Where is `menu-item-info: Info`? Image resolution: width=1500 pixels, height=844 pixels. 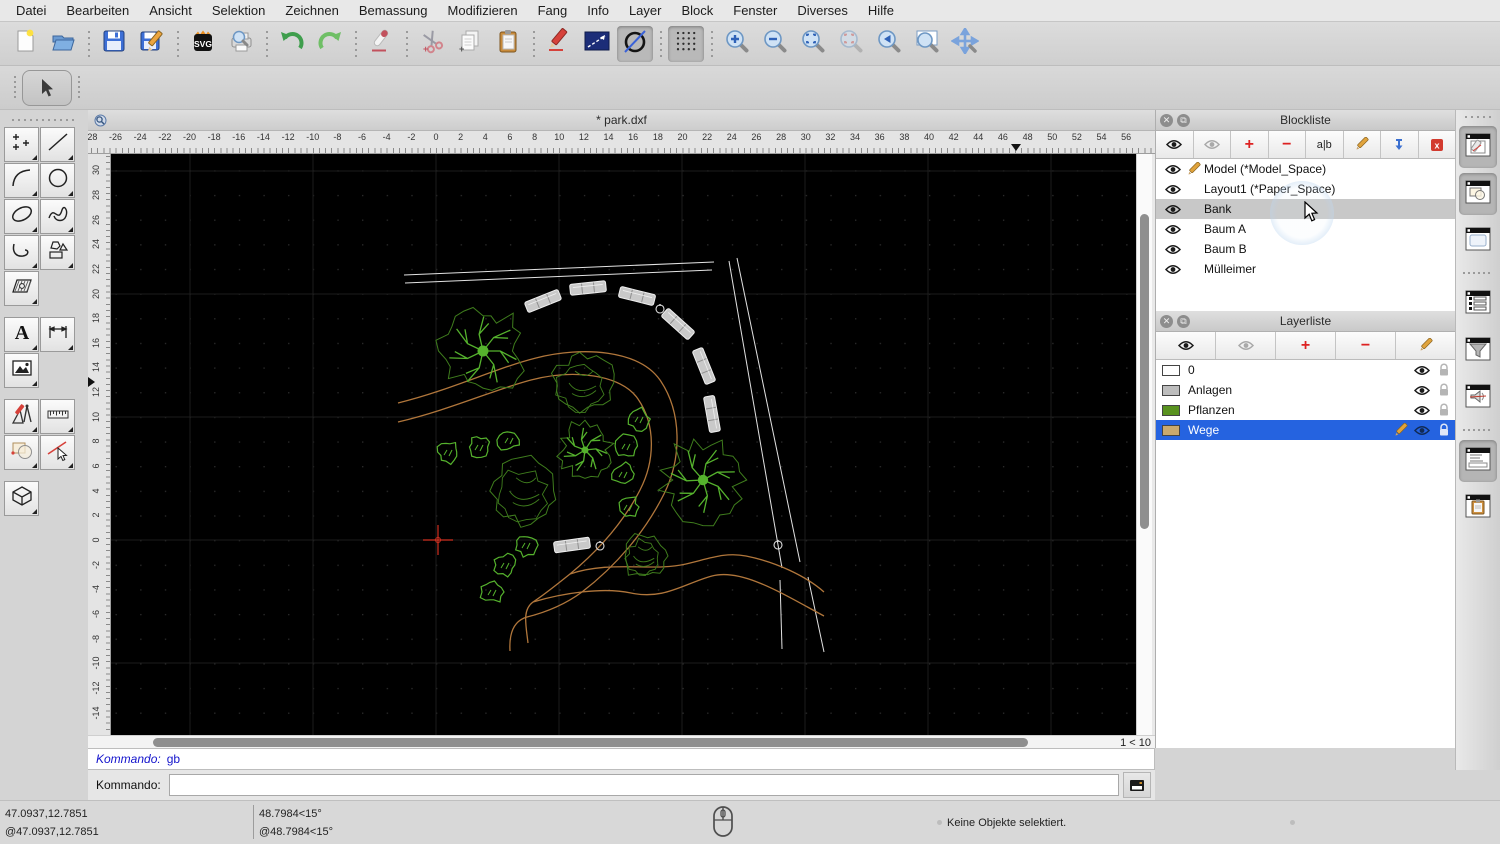
menu-item-info: Info is located at coordinates (598, 11).